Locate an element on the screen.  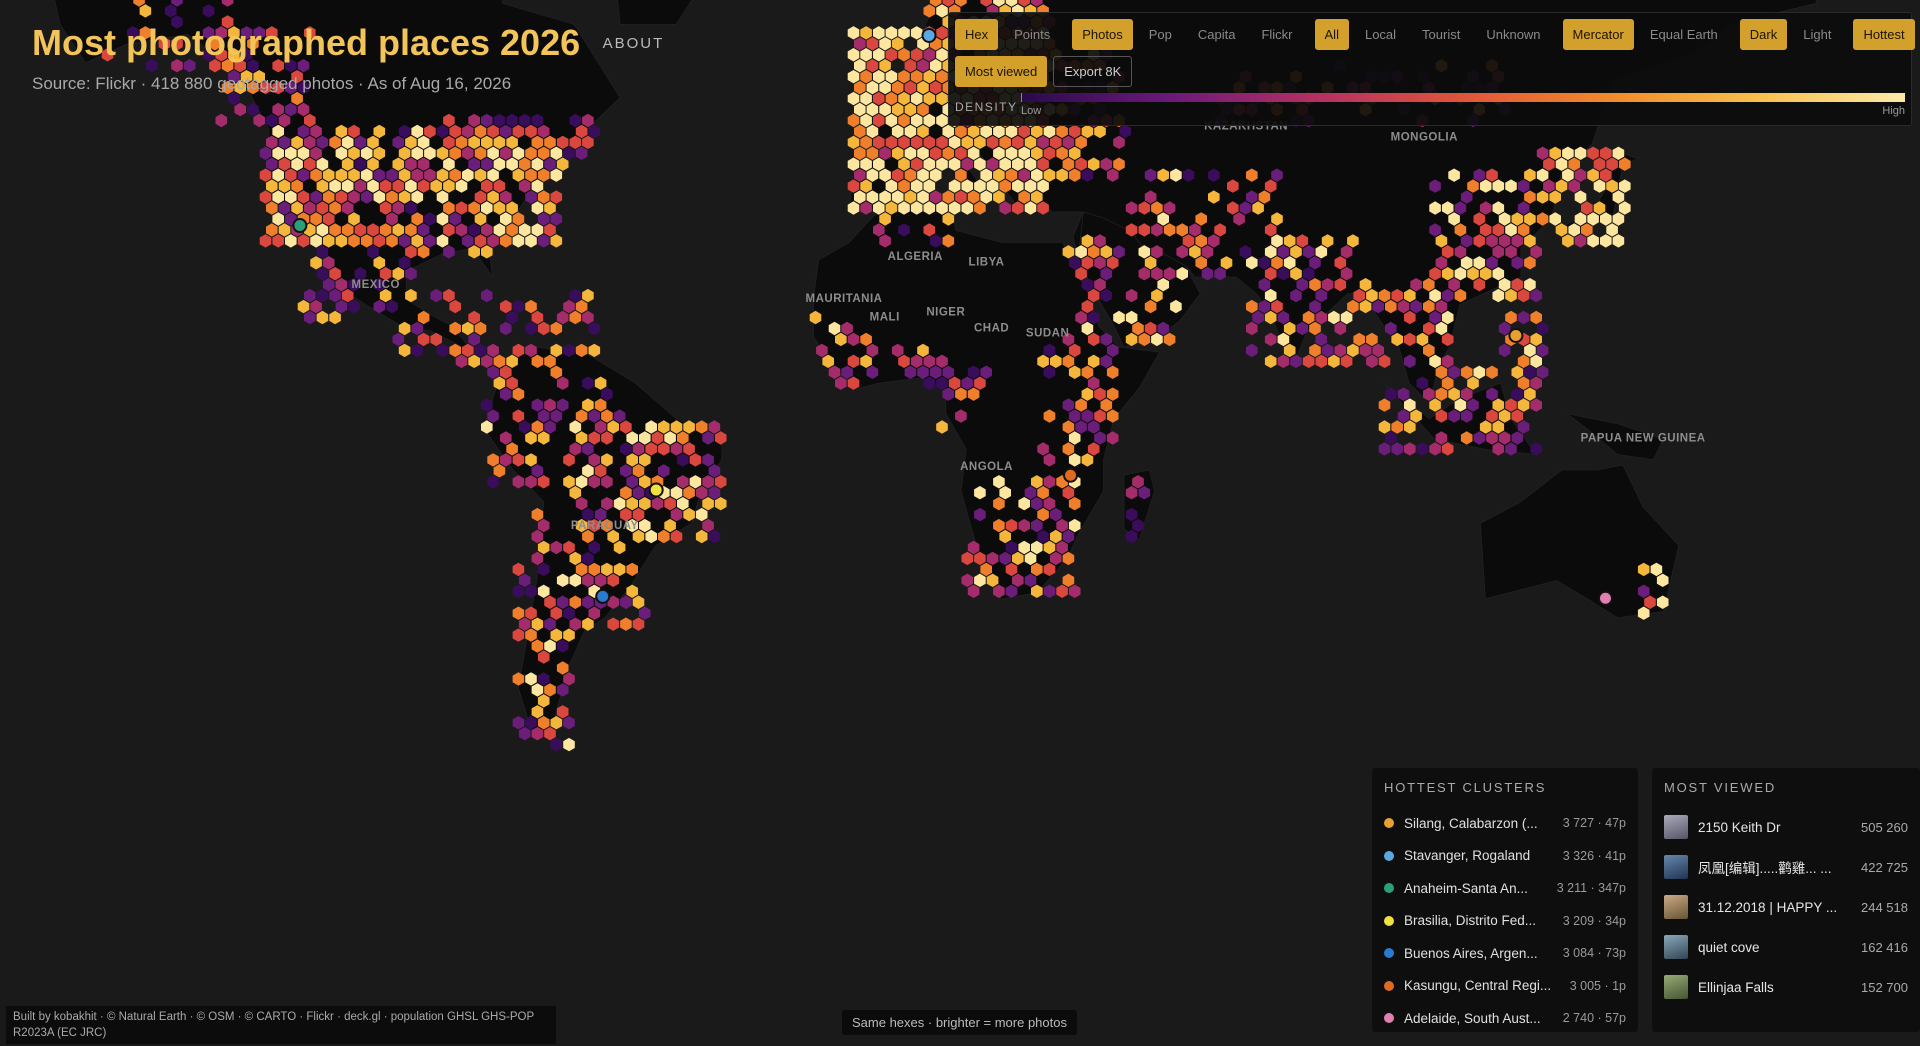
most-viewed-item: Ellinjaa Falls 152 700 is located at coordinates (1786, 987).